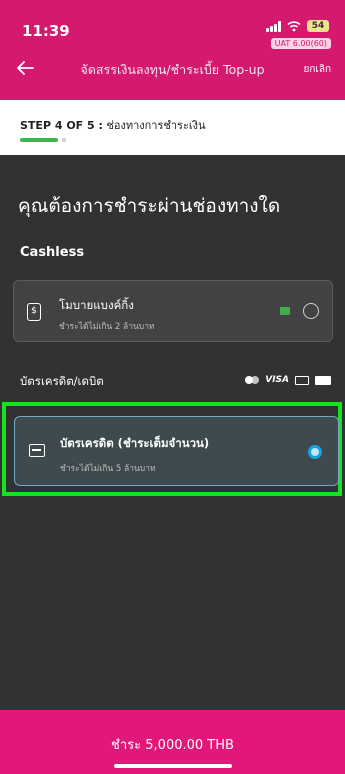 The width and height of the screenshot is (345, 774). Describe the element at coordinates (294, 26) in the screenshot. I see `wifi-icon` at that location.